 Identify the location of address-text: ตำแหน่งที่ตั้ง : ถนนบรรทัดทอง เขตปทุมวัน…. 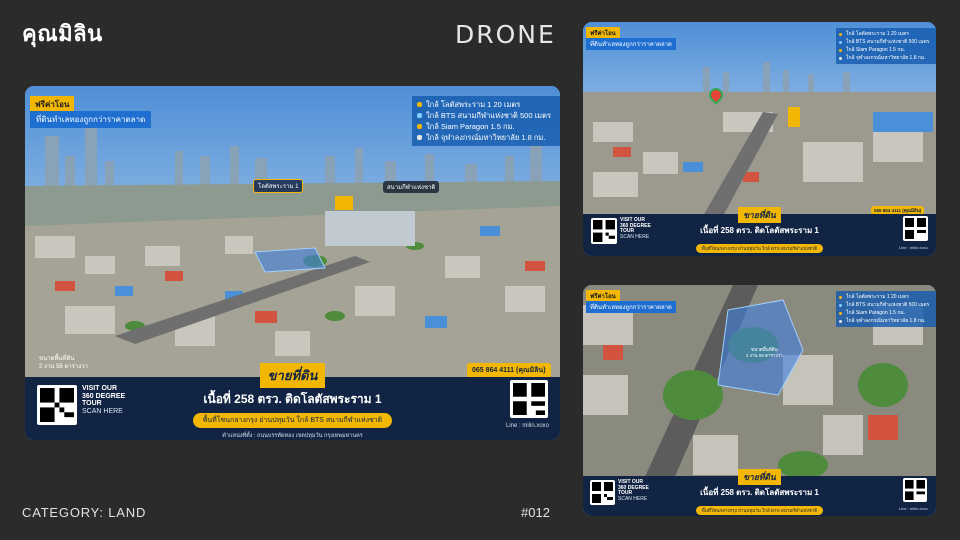
(292, 436).